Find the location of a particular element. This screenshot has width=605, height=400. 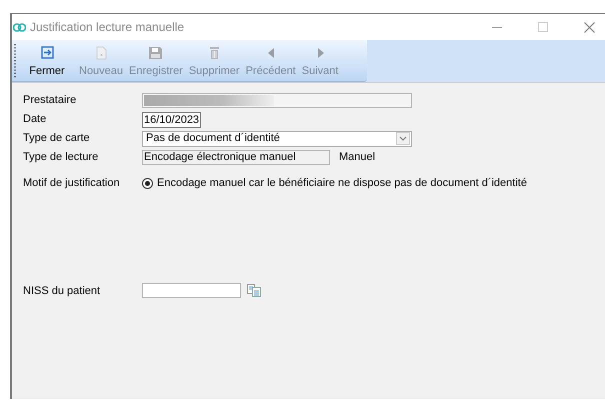

documents-icon is located at coordinates (254, 291).